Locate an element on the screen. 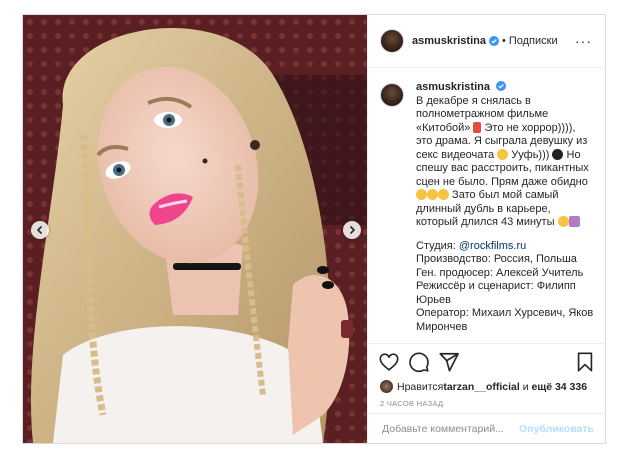  caption-username: asmuskristina is located at coordinates (453, 87).